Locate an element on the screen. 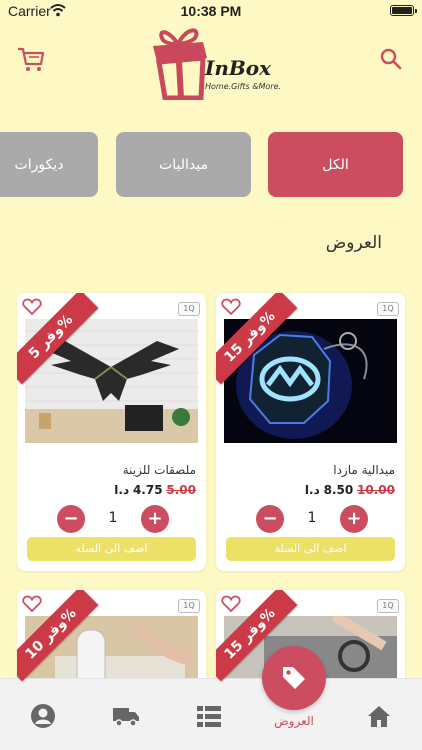 Image resolution: width=422 pixels, height=750 pixels. offers-tab-label: العروض is located at coordinates (294, 721).